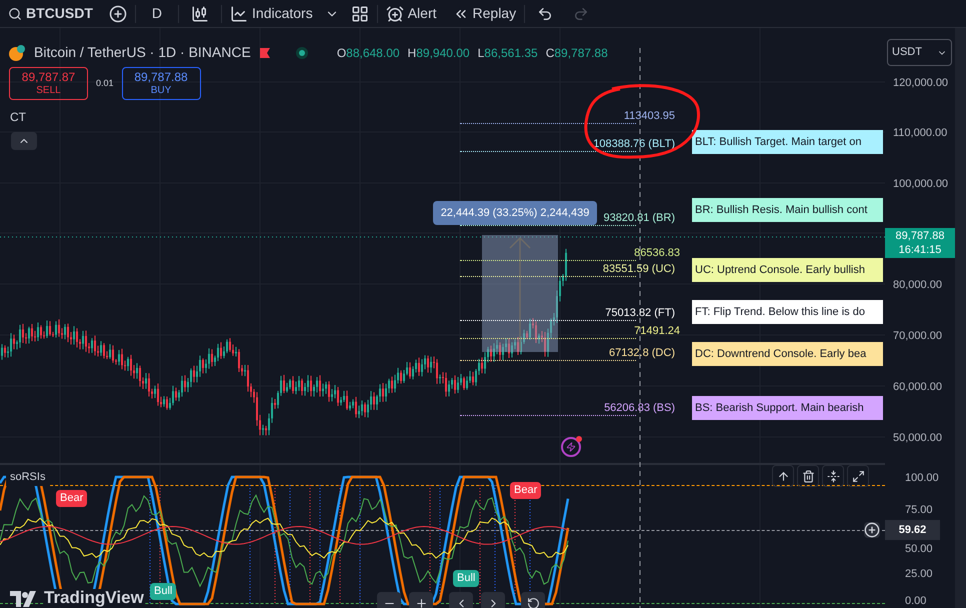  Describe the element at coordinates (411, 14) in the screenshot. I see `alert-button: Alert` at that location.